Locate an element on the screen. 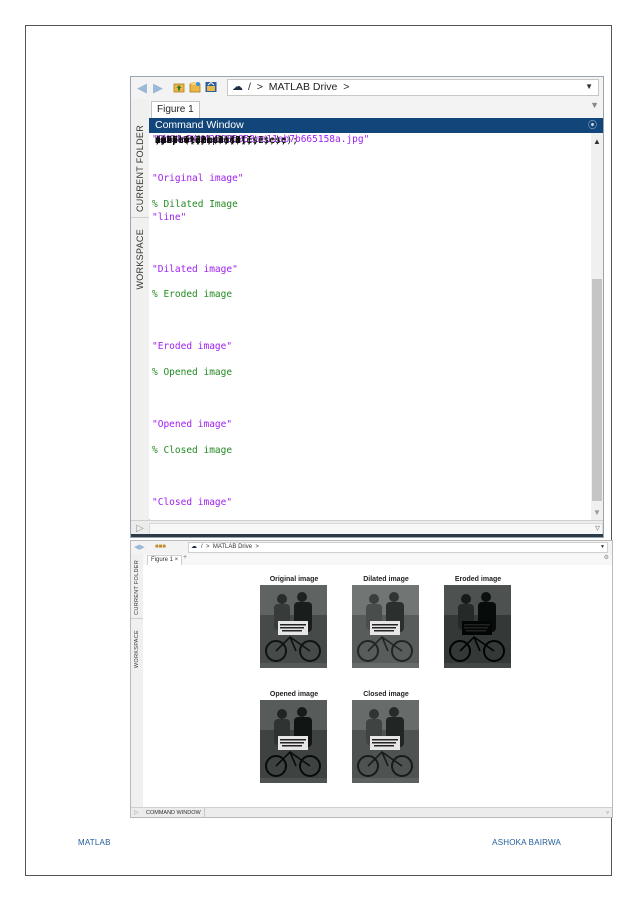 This screenshot has height=902, width=638. footer-right: ASHOKA BAIRWA is located at coordinates (526, 842).